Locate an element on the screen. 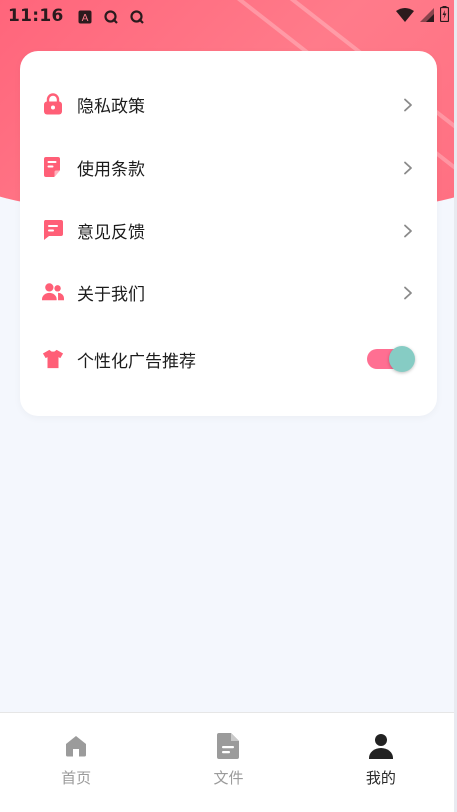  tab-label: 文件 is located at coordinates (228, 778).